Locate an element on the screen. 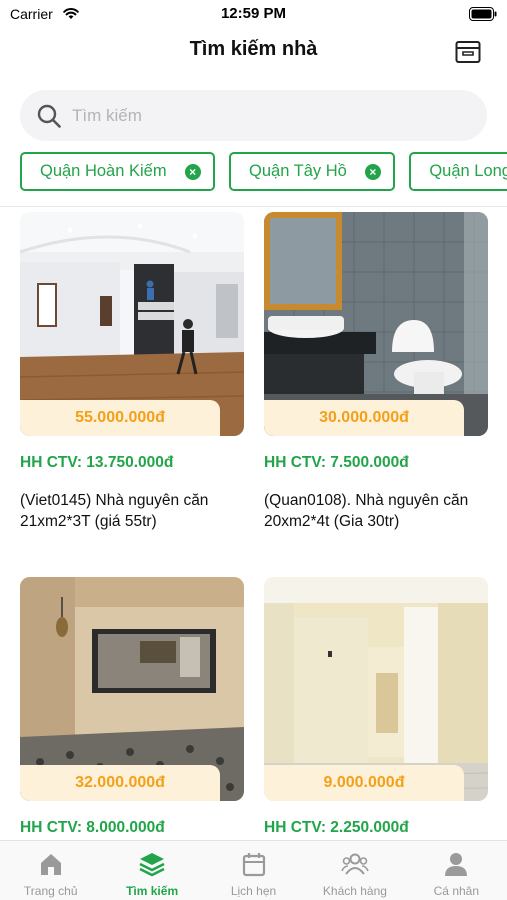 Image resolution: width=507 pixels, height=900 pixels. filter-chip: Quận Long Biên × is located at coordinates (458, 171).